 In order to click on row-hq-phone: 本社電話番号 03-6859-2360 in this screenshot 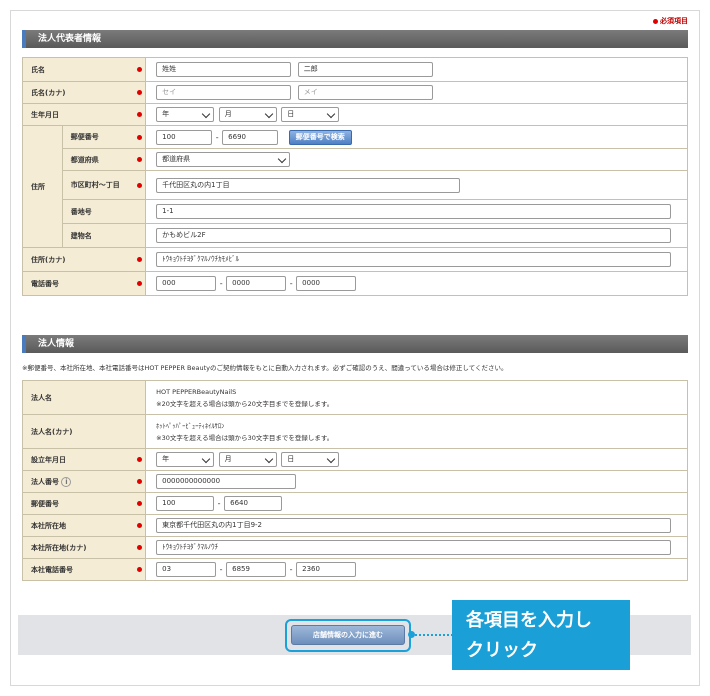, I will do `click(354, 569)`.